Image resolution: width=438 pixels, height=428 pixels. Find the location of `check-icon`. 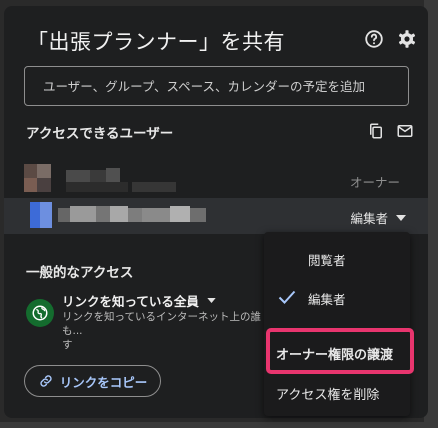

check-icon is located at coordinates (287, 297).